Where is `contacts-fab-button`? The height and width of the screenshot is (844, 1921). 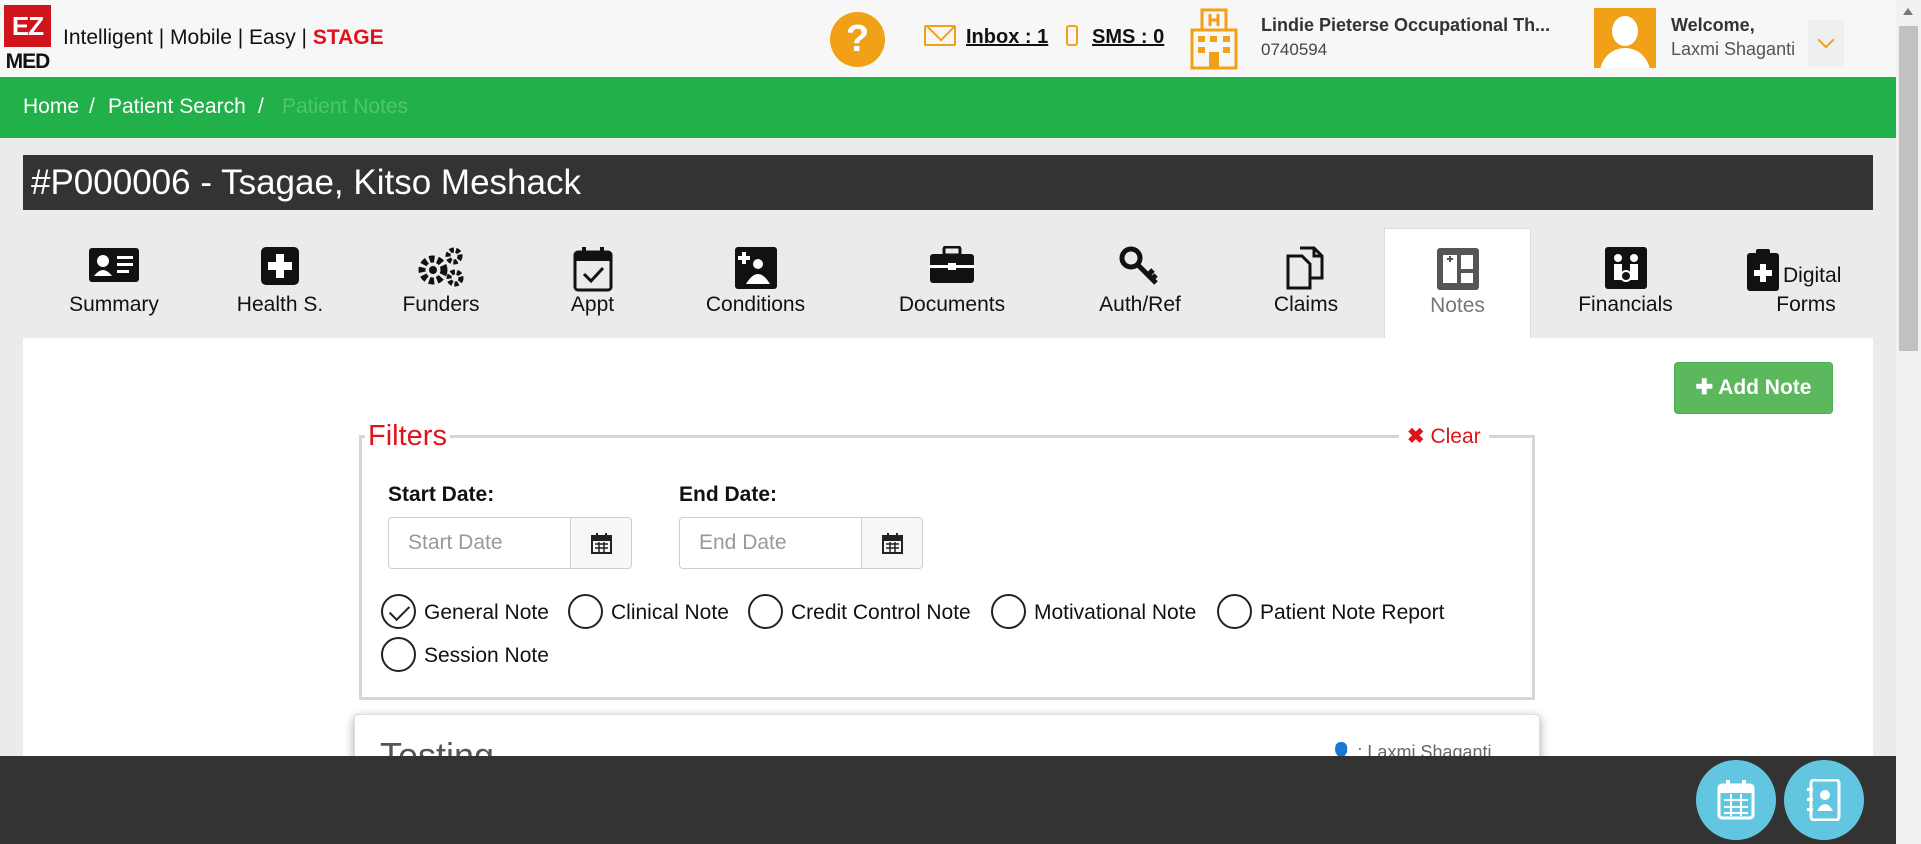 contacts-fab-button is located at coordinates (1824, 800).